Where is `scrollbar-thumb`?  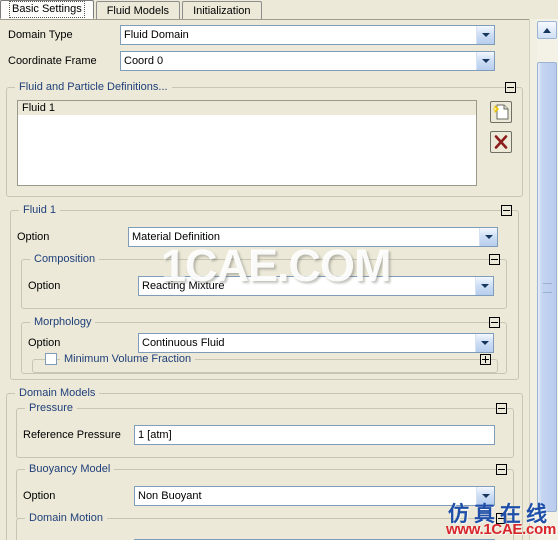 scrollbar-thumb is located at coordinates (547, 287).